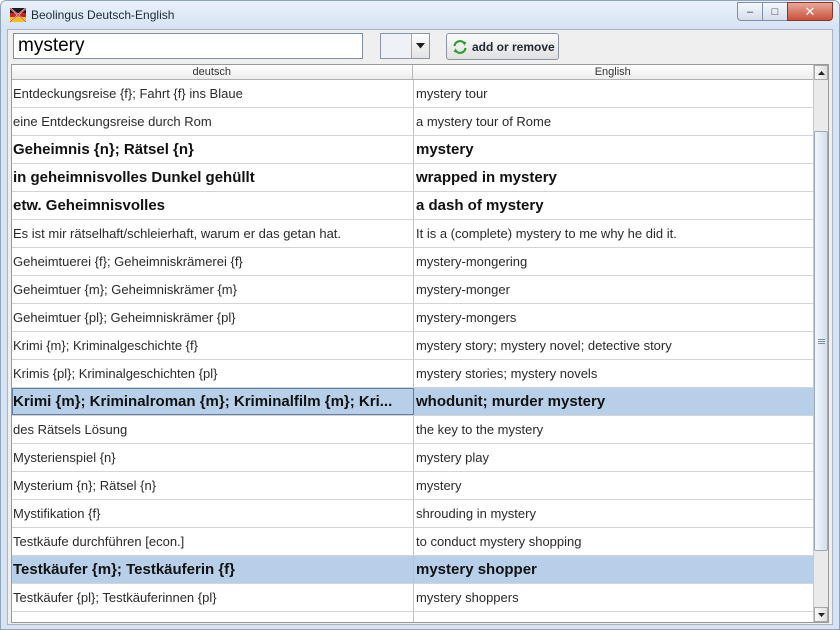 The width and height of the screenshot is (840, 630). I want to click on maximize-button: □, so click(774, 11).